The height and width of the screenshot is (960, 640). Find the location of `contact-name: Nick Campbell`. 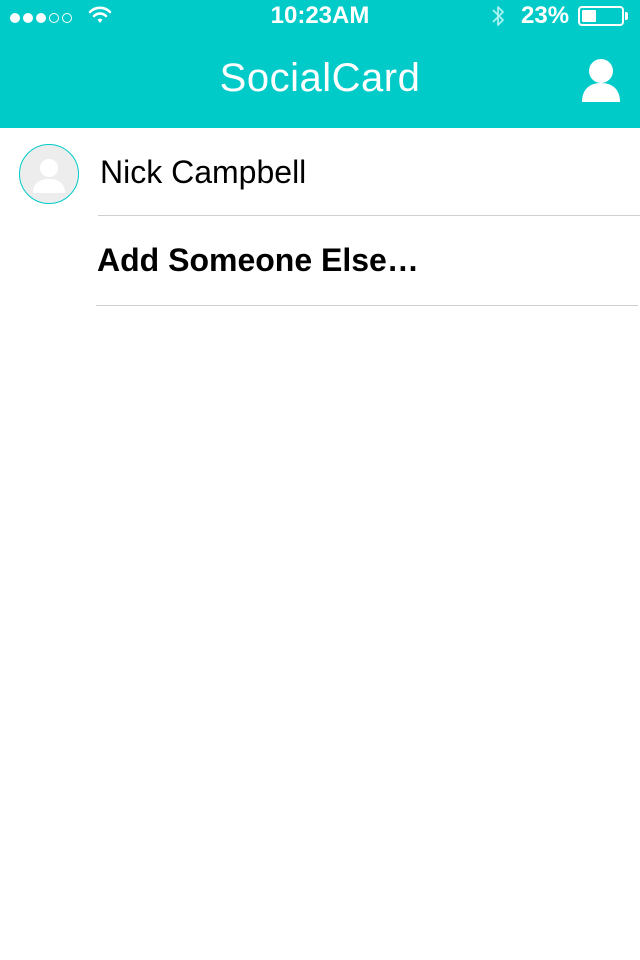

contact-name: Nick Campbell is located at coordinates (203, 172).